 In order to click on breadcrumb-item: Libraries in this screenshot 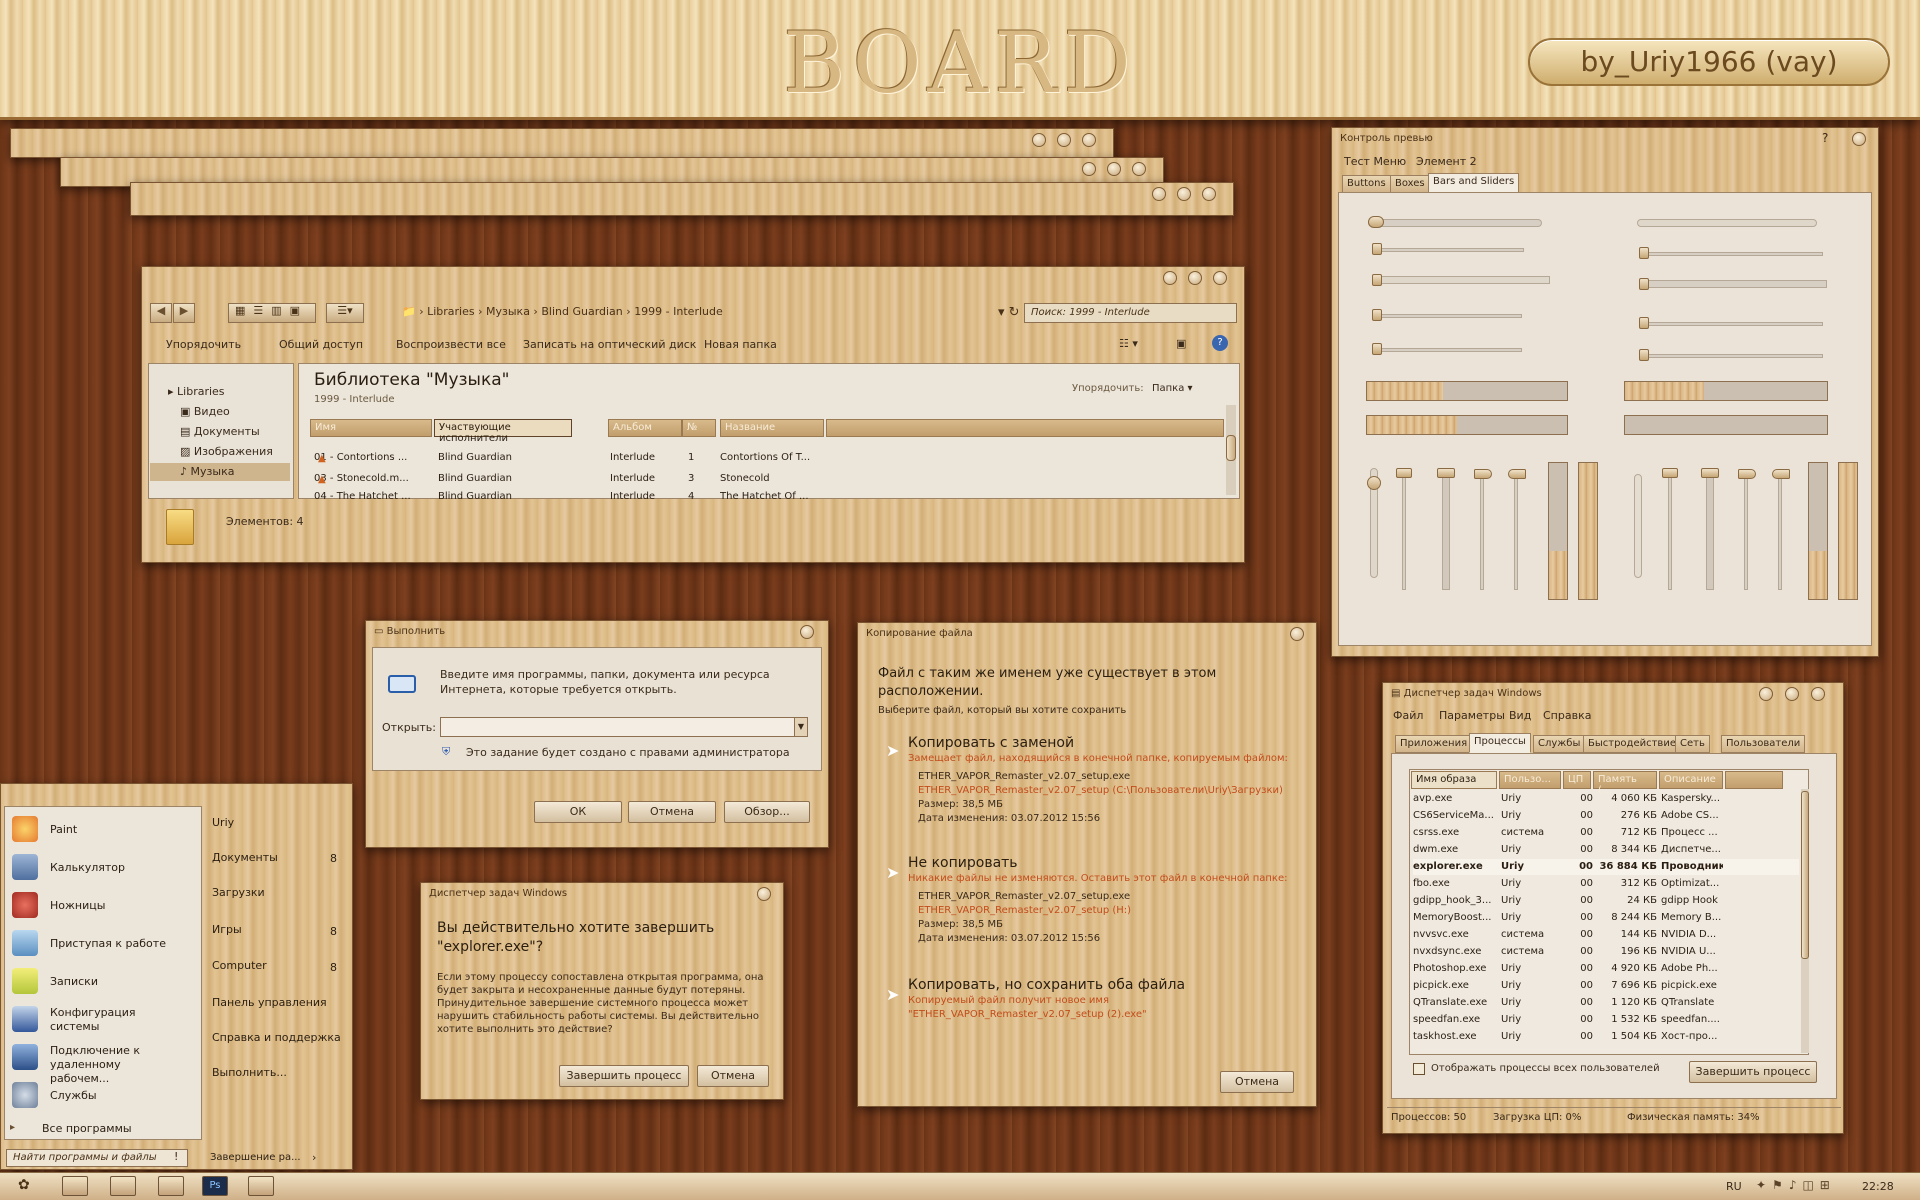, I will do `click(451, 311)`.